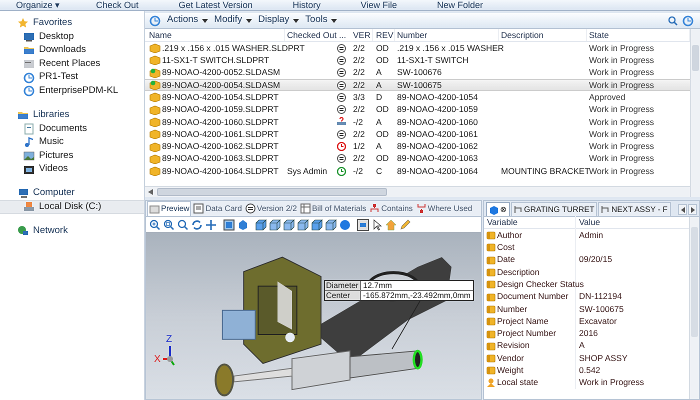 The image size is (700, 400). I want to click on toolbar-button: New Folder, so click(459, 5).